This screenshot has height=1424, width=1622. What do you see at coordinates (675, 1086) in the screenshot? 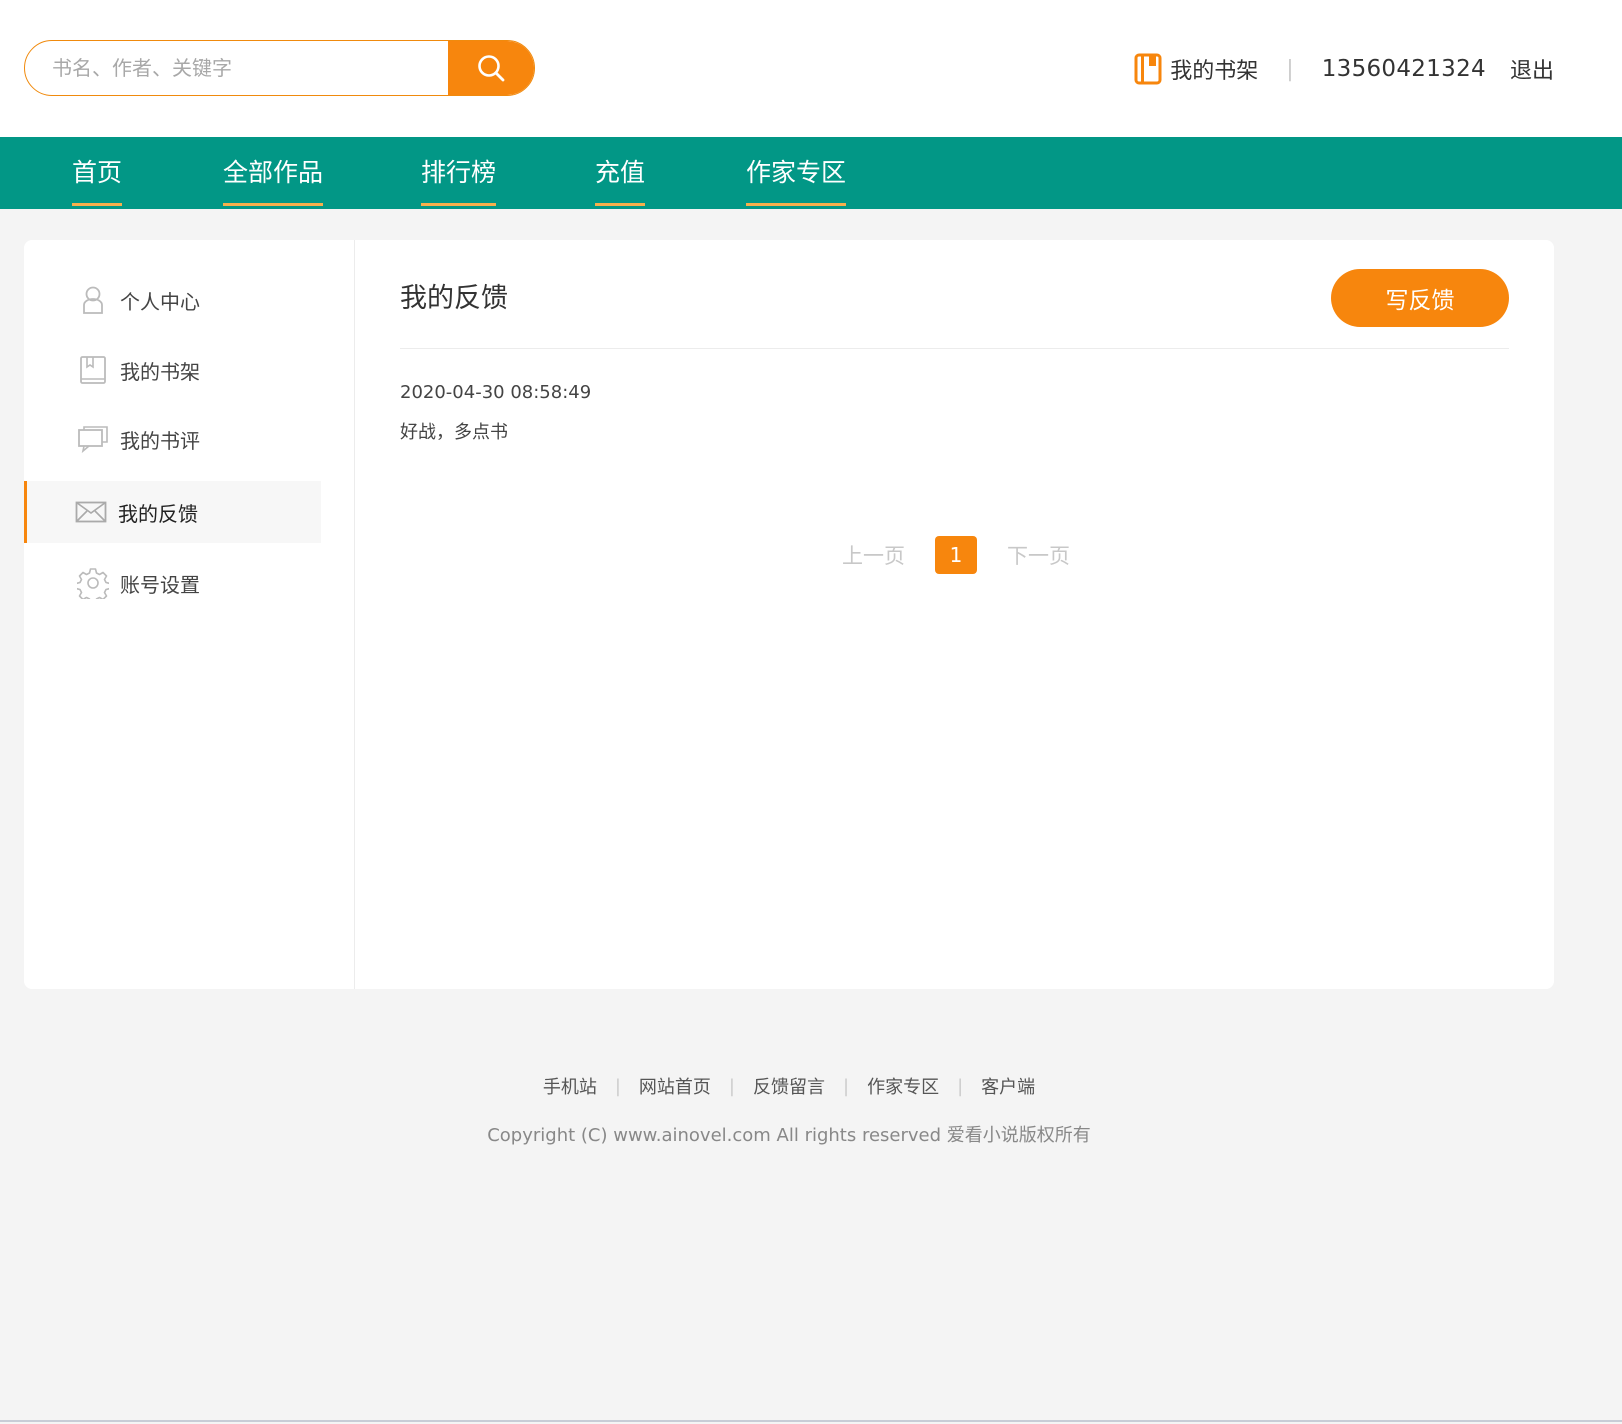
I see `footer-link-home: 网站首页` at bounding box center [675, 1086].